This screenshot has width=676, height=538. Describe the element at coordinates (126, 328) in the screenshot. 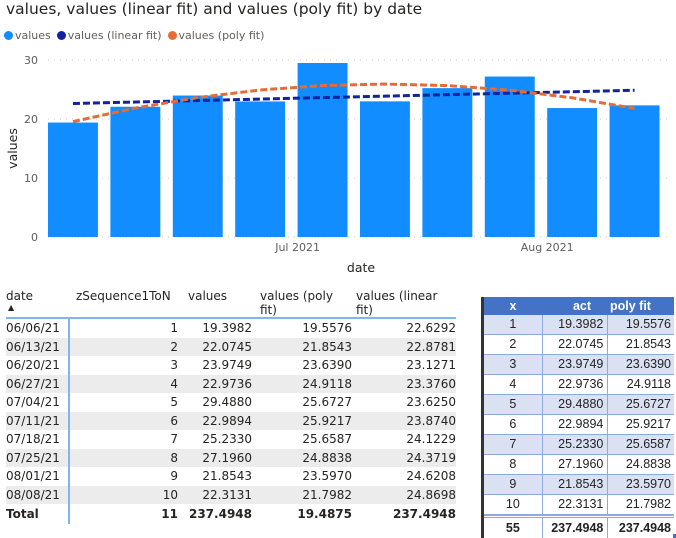

I see `table-cell: 1` at that location.